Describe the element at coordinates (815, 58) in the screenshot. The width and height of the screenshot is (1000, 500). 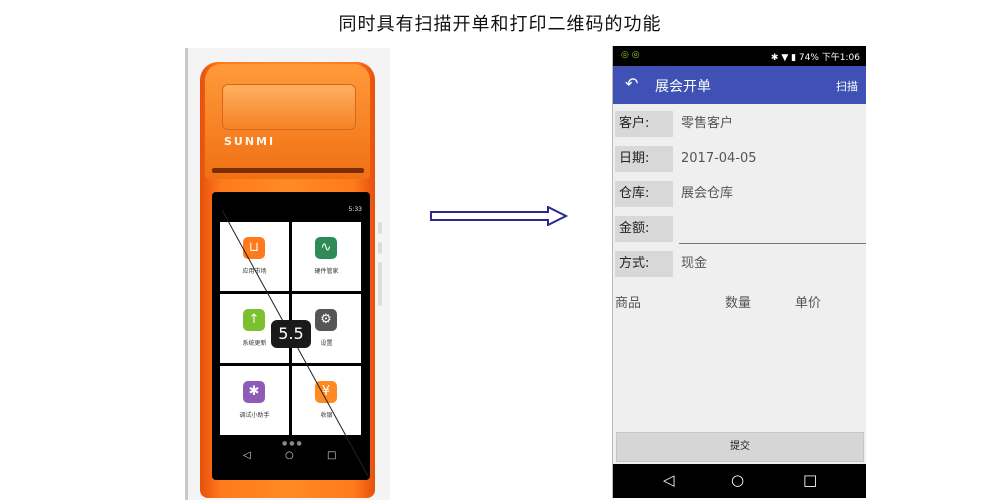
I see `status-right: ✱ ▼ ▮ 74% 下午1:06` at that location.